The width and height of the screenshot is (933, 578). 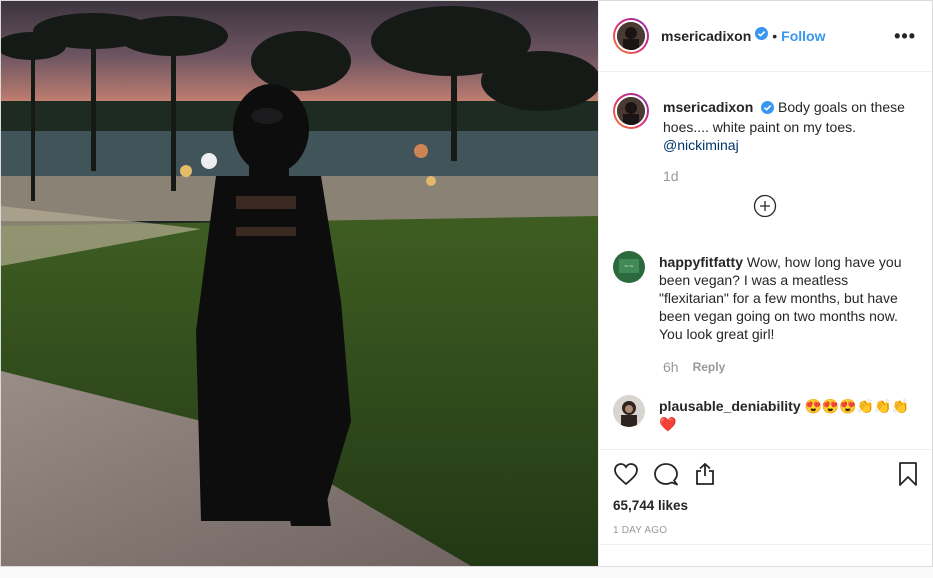 I want to click on caption-avatar, so click(x=631, y=111).